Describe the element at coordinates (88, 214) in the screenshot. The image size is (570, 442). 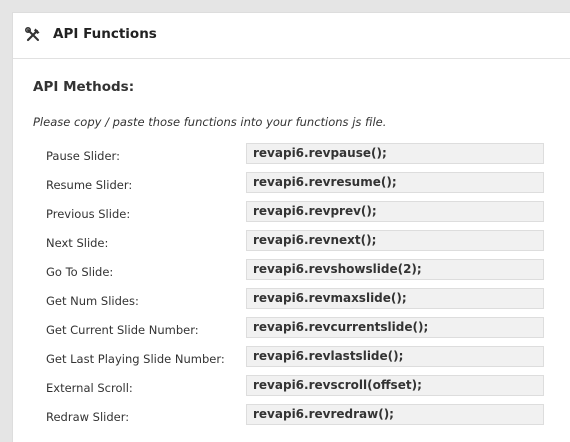
I see `method-label: Previous Slide:` at that location.